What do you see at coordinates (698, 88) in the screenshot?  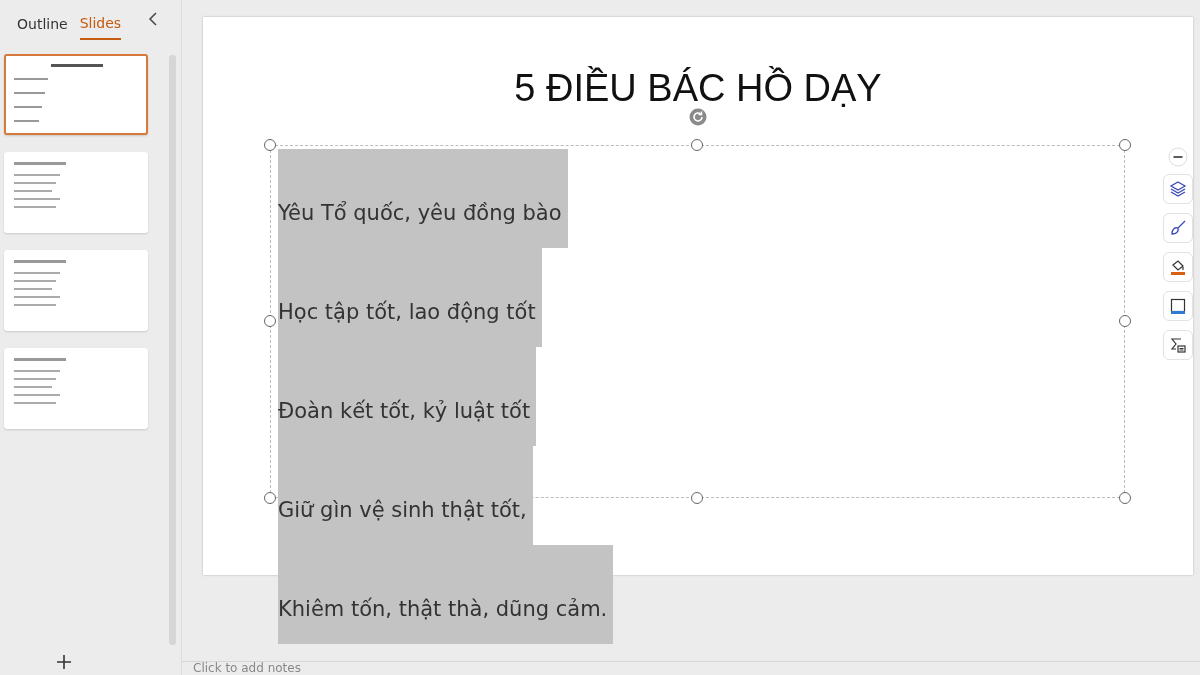 I see `slide-title: 5 ĐIỀU BÁC HỒ DẠY` at bounding box center [698, 88].